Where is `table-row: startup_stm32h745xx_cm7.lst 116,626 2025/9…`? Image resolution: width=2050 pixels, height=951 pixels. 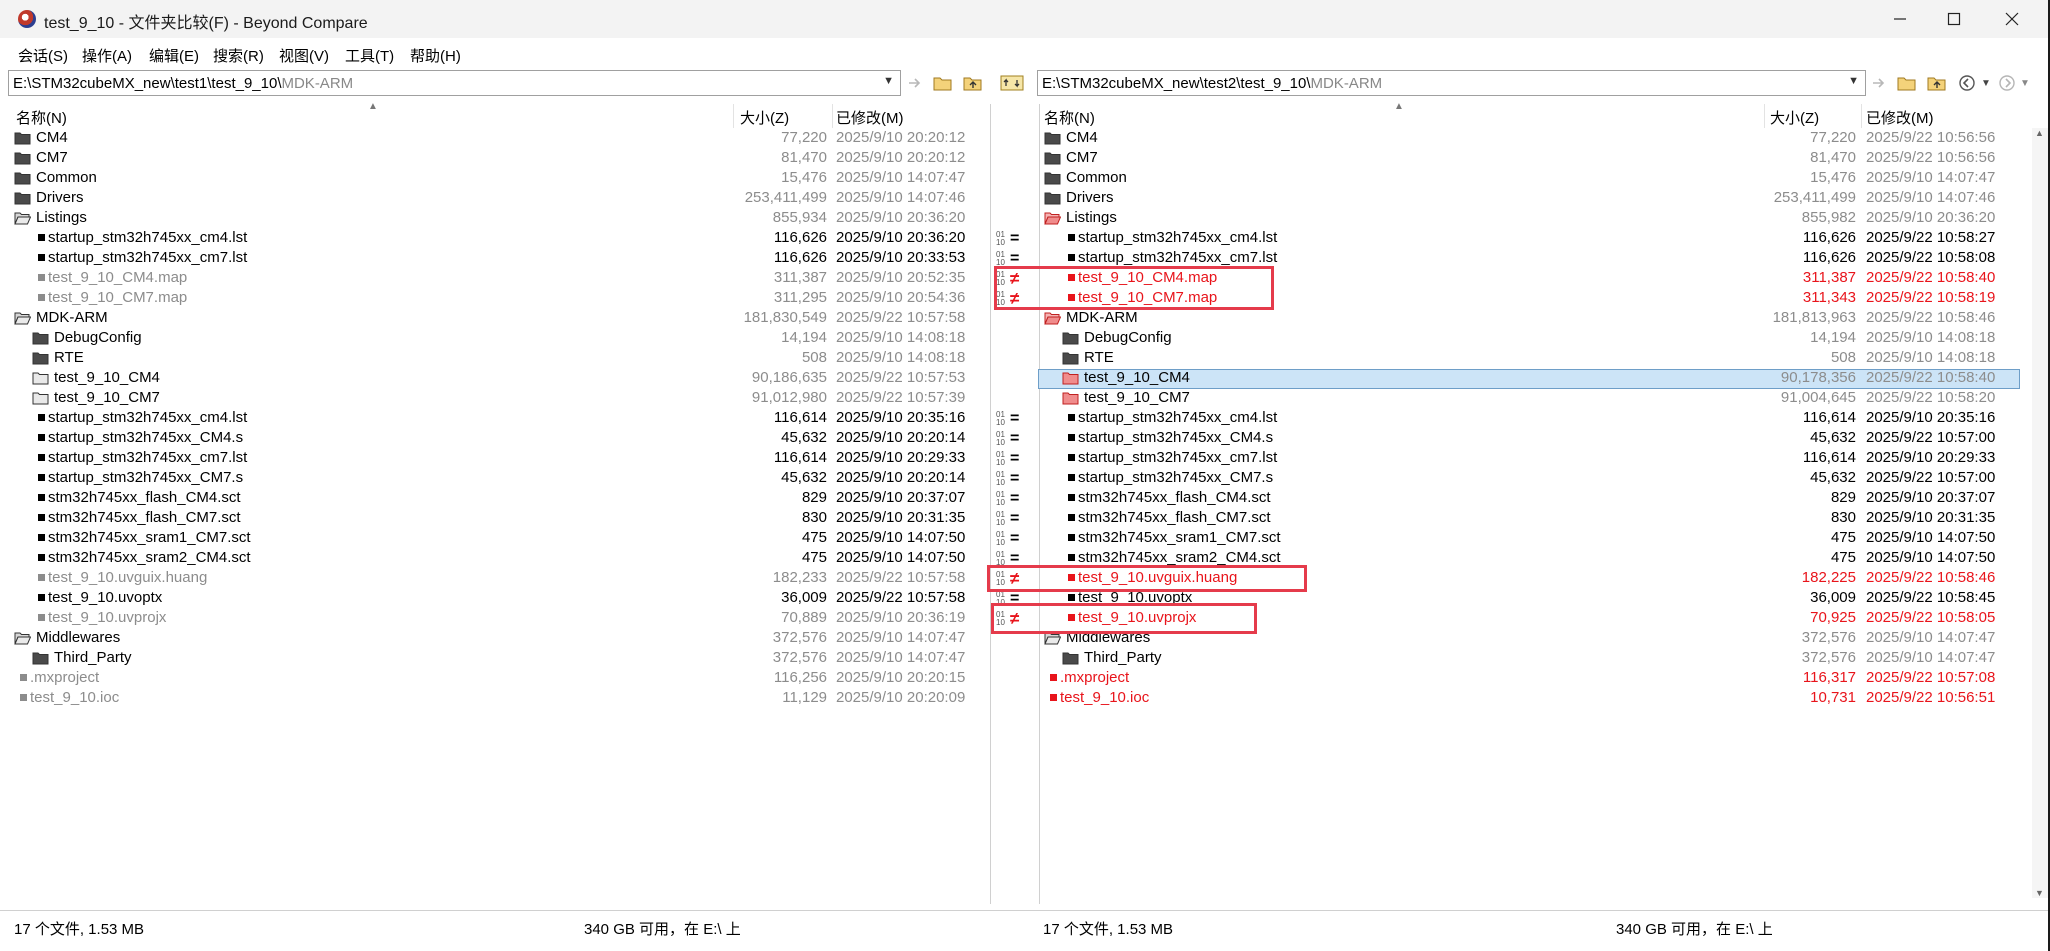 table-row: startup_stm32h745xx_cm7.lst 116,626 2025/9… is located at coordinates (1024, 258).